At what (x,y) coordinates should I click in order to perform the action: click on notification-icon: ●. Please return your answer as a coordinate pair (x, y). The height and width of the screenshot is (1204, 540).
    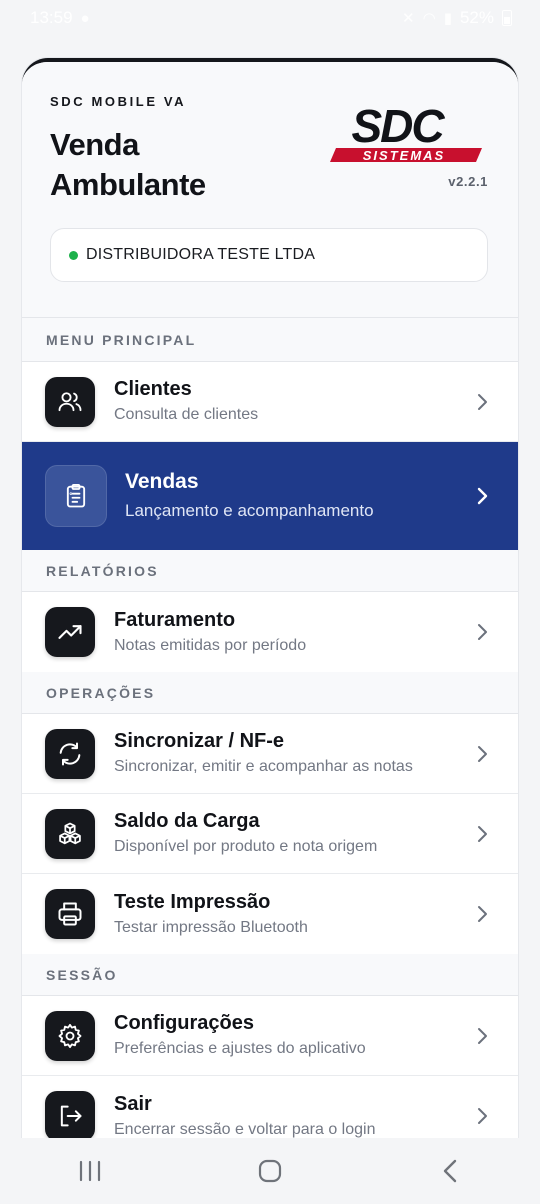
    Looking at the image, I should click on (85, 18).